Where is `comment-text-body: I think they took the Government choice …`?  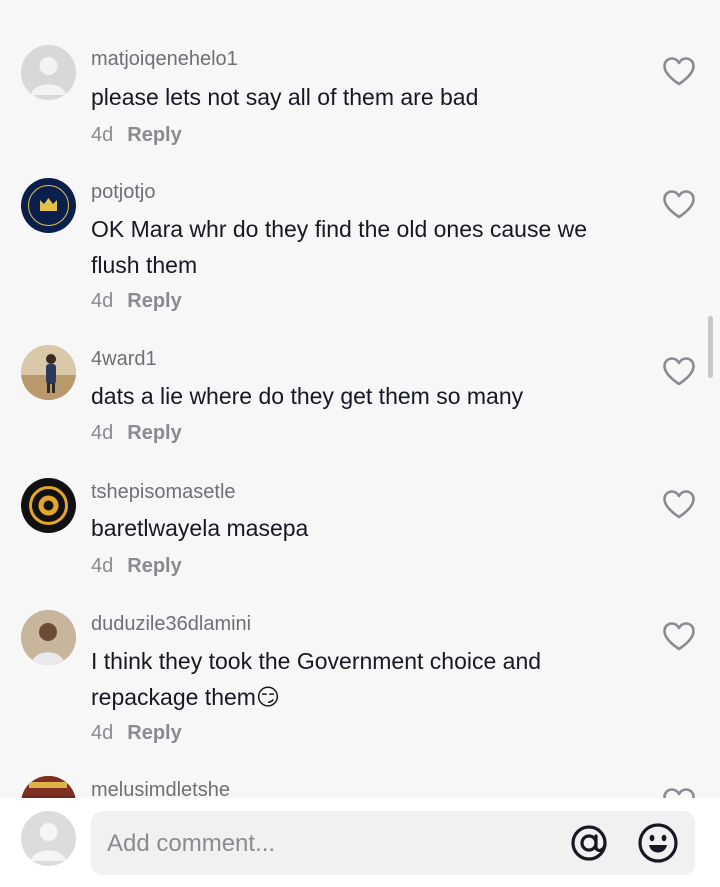 comment-text-body: I think they took the Government choice … is located at coordinates (316, 679).